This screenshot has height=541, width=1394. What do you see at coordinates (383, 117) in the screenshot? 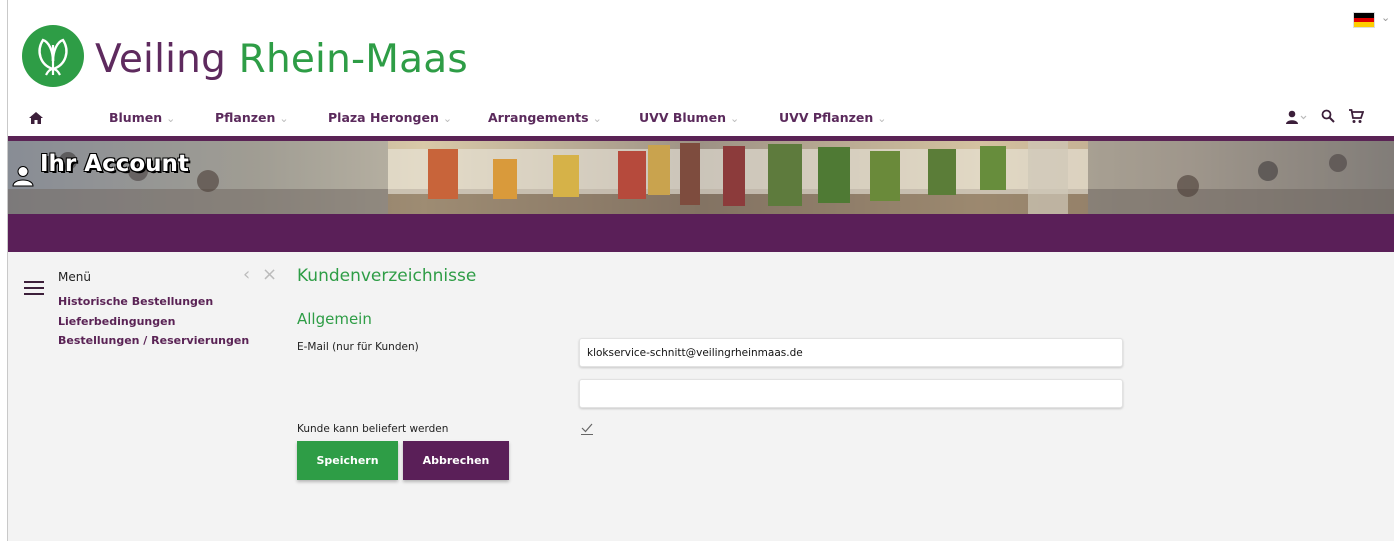
I see `nav-item-label: Plaza Herongen` at bounding box center [383, 117].